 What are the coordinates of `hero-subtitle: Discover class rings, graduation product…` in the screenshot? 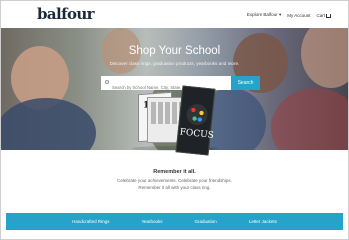 It's located at (174, 63).